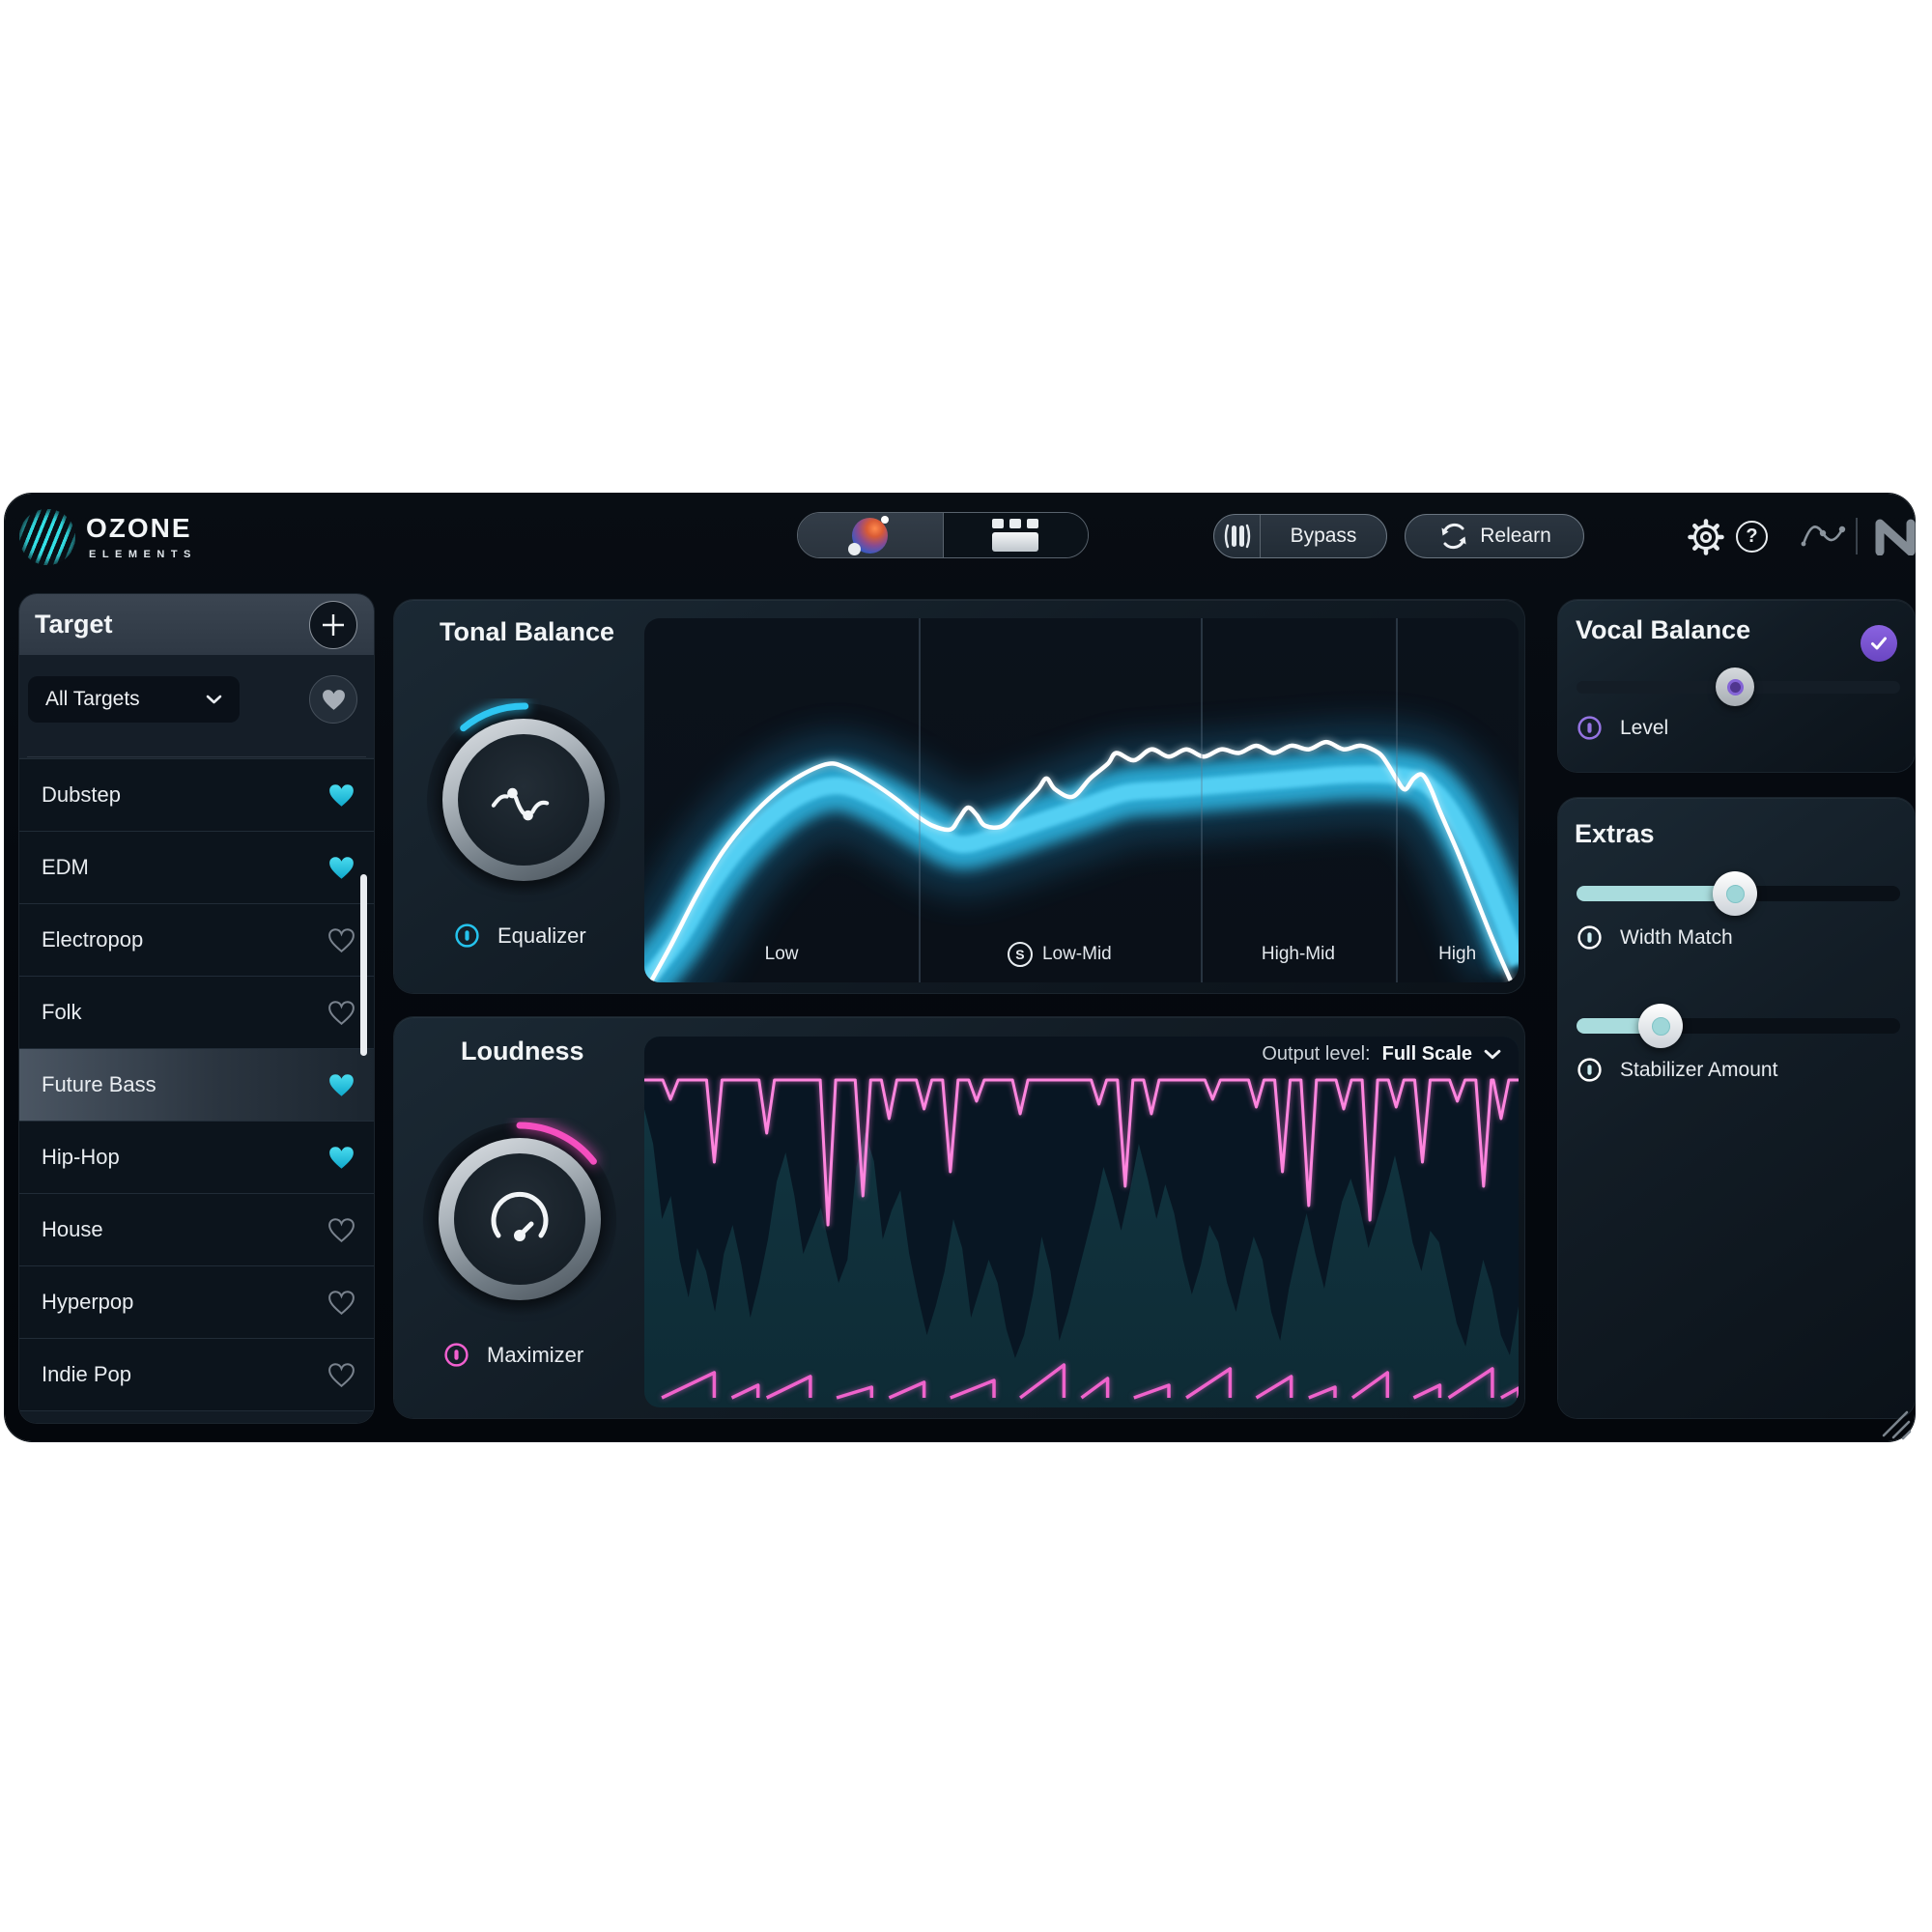 This screenshot has height=1932, width=1932. I want to click on ozone-logo-icon, so click(47, 537).